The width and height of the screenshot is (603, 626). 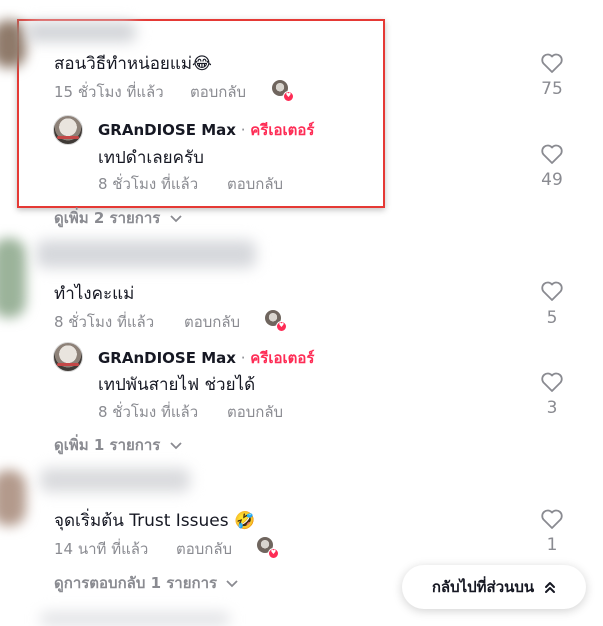 I want to click on reply-text: เทปดำเลยครับ, so click(x=151, y=158).